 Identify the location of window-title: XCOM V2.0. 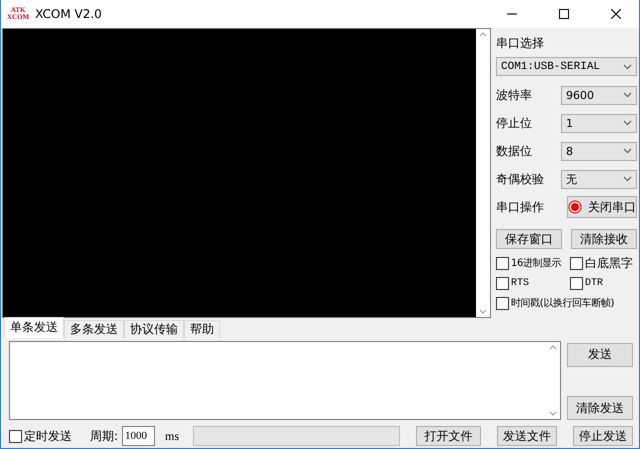
(69, 14).